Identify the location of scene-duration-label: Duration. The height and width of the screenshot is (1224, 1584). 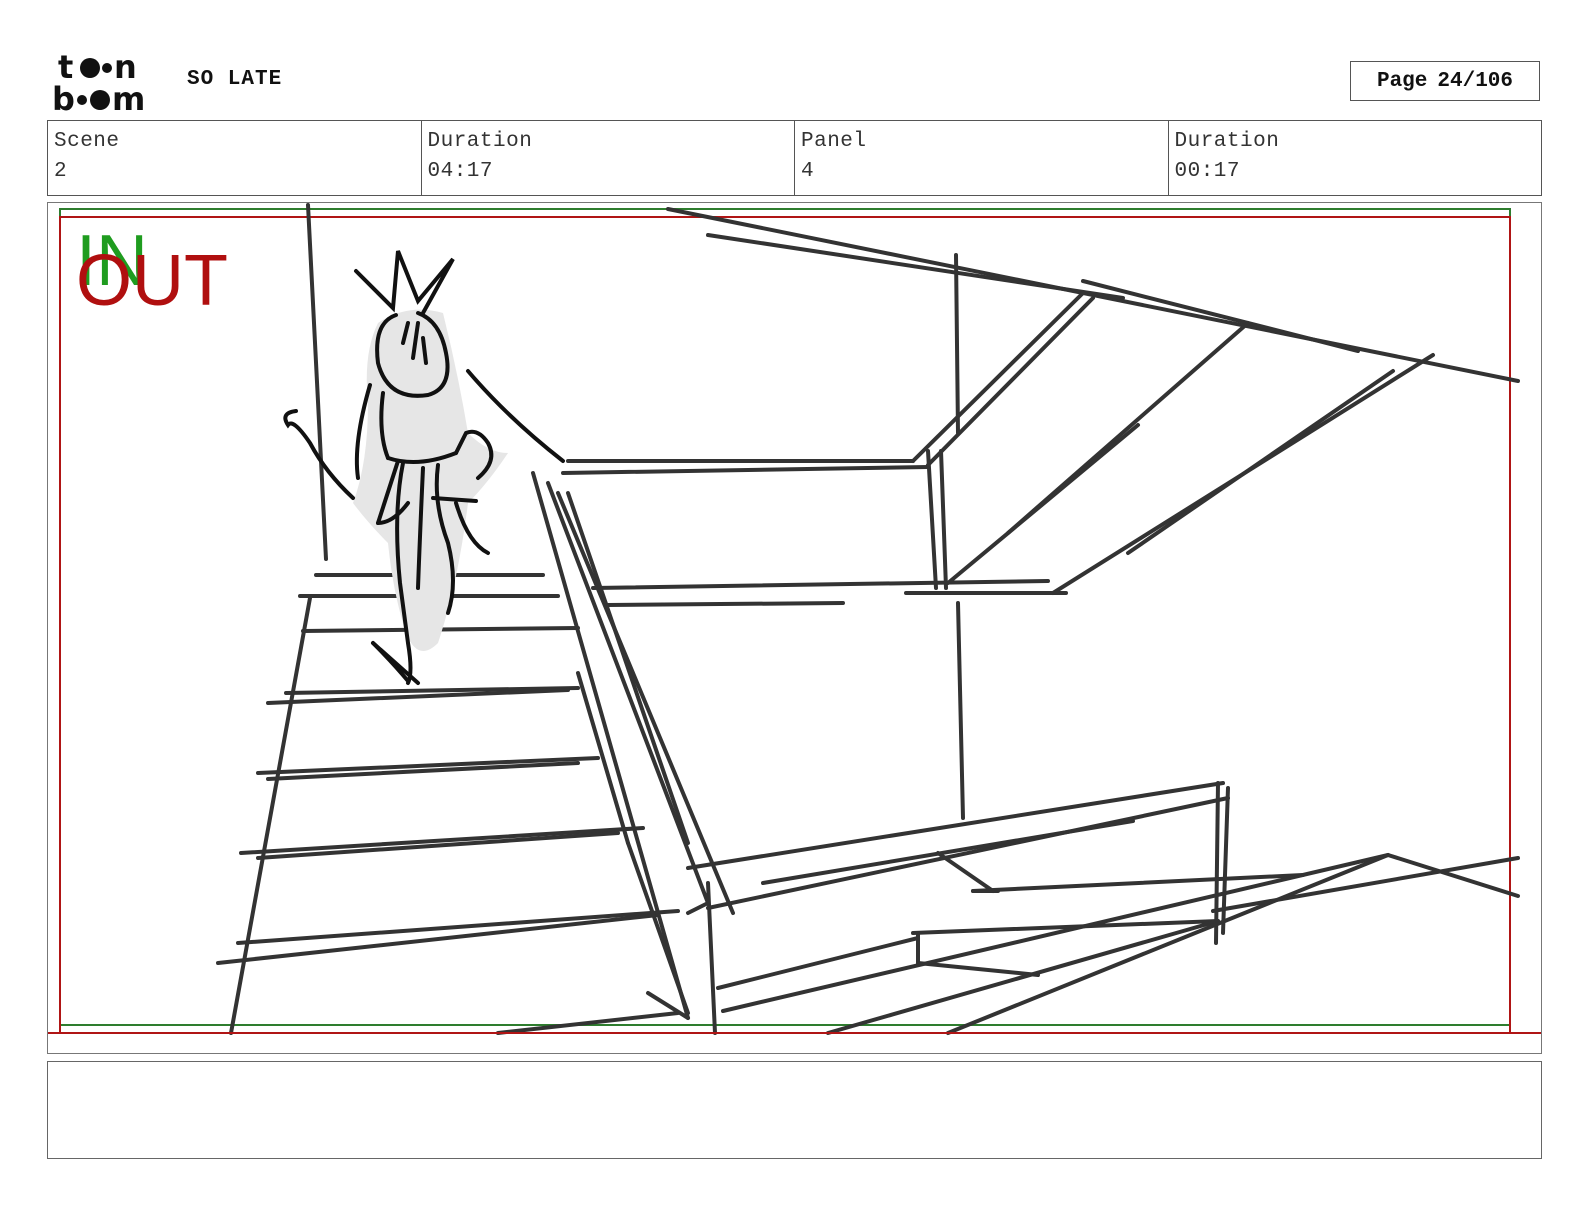
(480, 141).